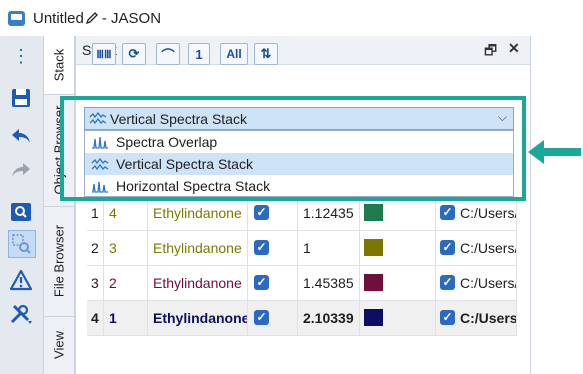  What do you see at coordinates (530, 205) in the screenshot?
I see `panel-divider` at bounding box center [530, 205].